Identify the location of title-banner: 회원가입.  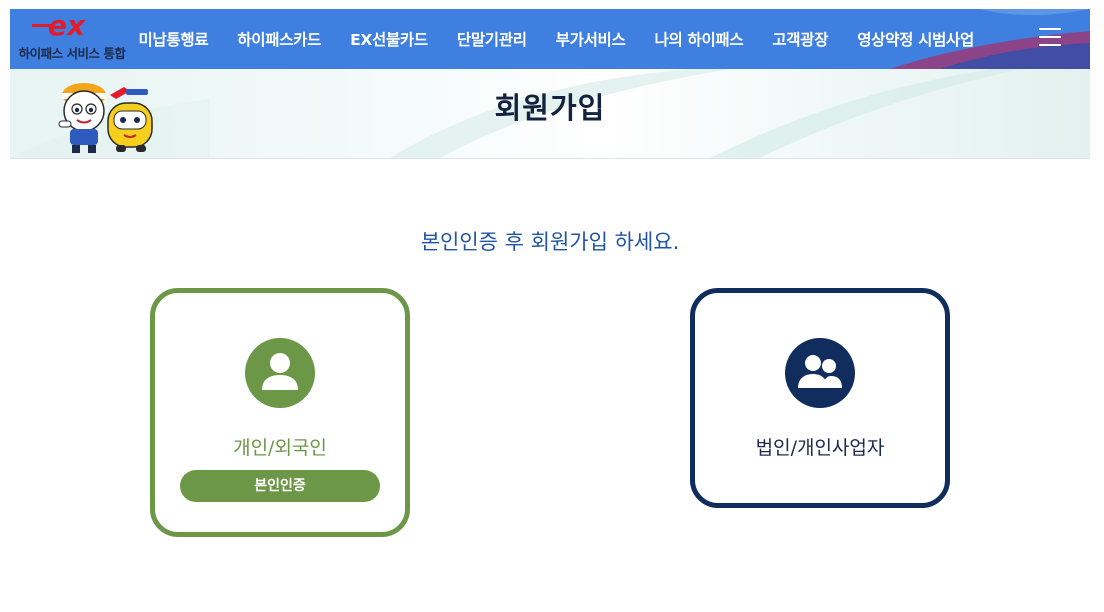
(550, 114).